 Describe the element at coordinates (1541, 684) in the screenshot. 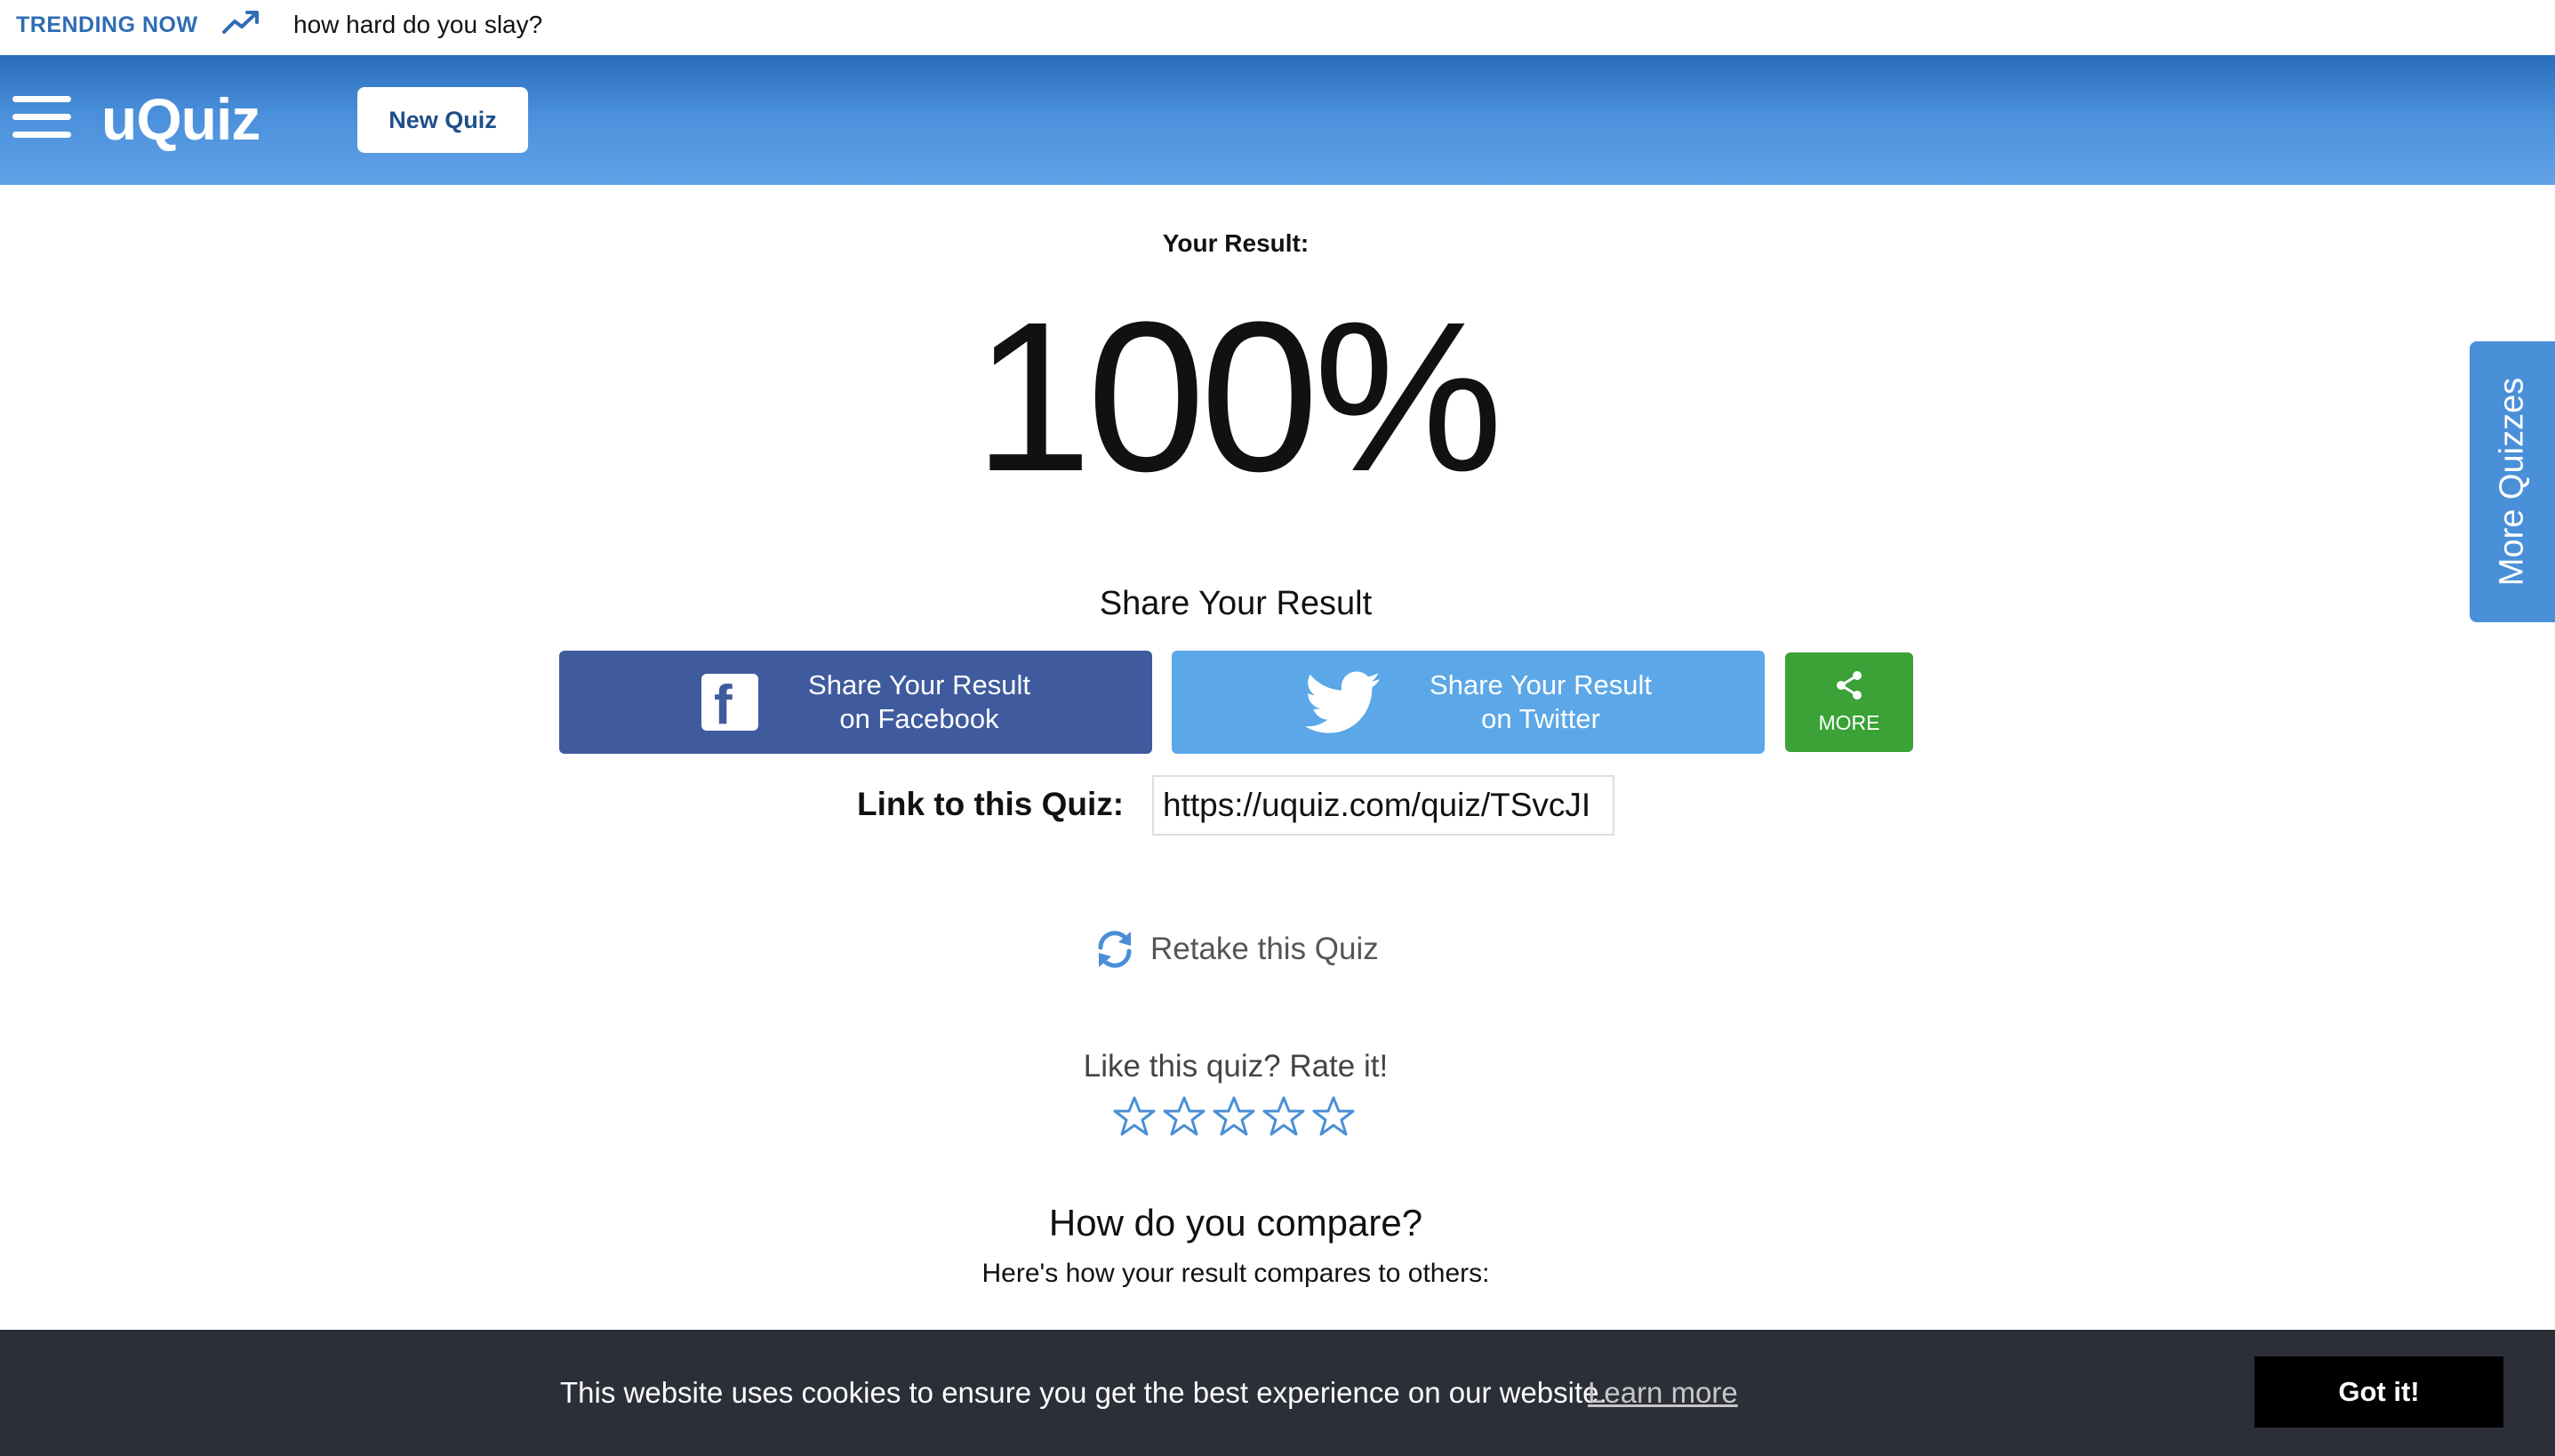

I see `twitter-label-line1: Share Your Result` at that location.